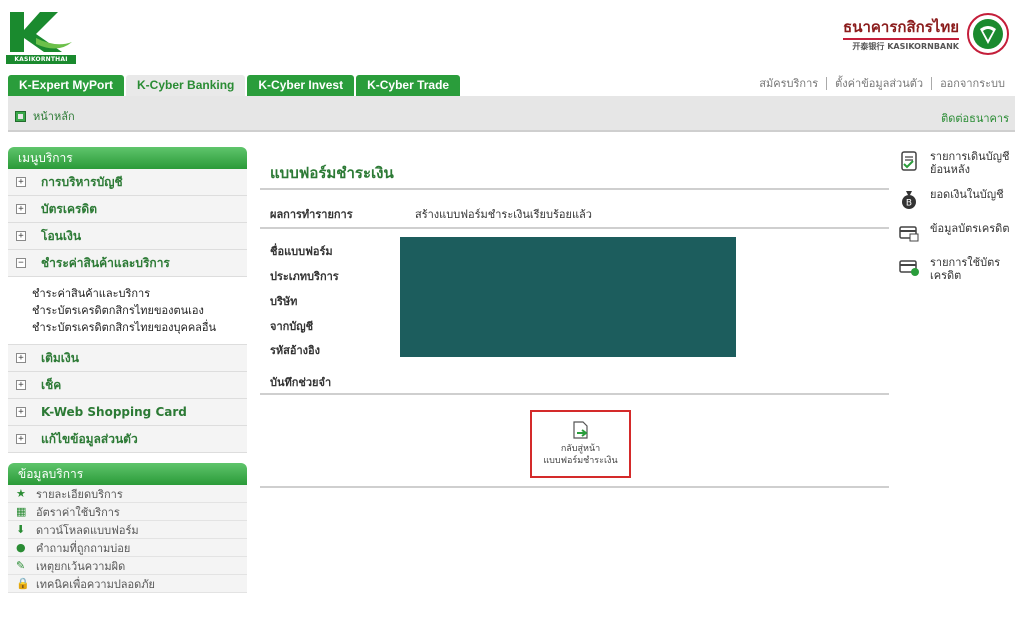 This screenshot has width=1023, height=617. What do you see at coordinates (21, 565) in the screenshot?
I see `disclaimer-icon: ✎` at bounding box center [21, 565].